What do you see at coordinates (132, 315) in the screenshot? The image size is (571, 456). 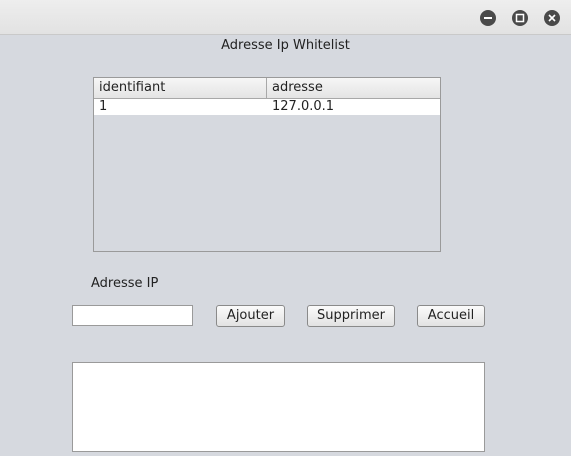 I see `ip-address-input` at bounding box center [132, 315].